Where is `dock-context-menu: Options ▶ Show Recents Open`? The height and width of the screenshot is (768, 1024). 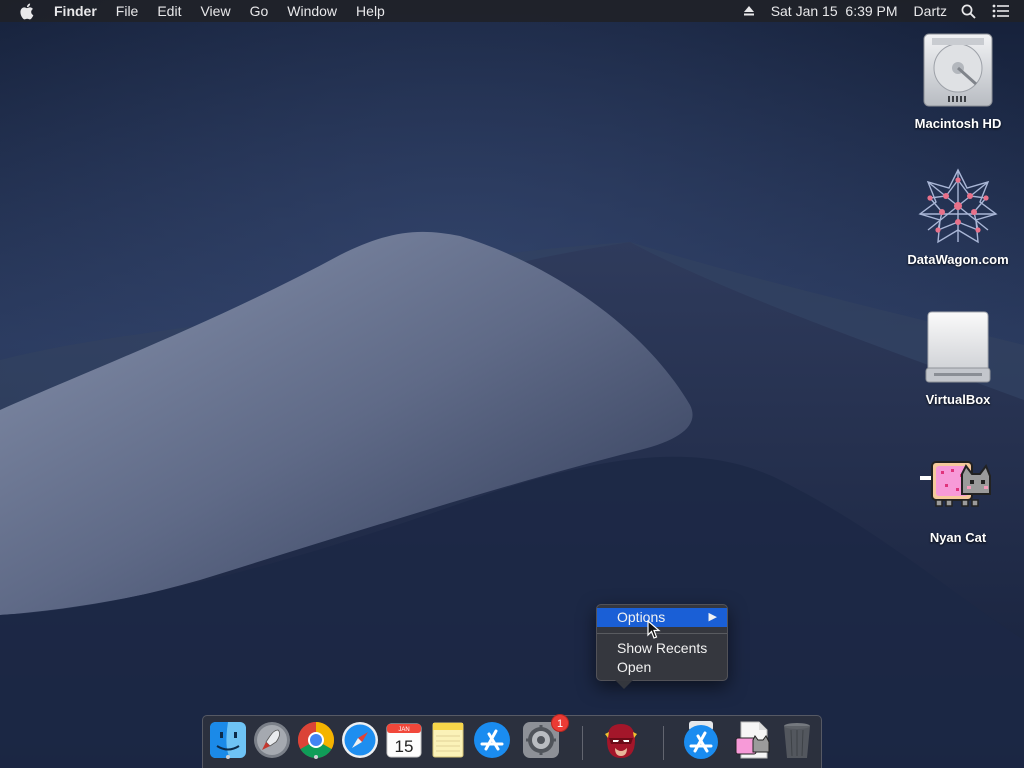
dock-context-menu: Options ▶ Show Recents Open is located at coordinates (662, 646).